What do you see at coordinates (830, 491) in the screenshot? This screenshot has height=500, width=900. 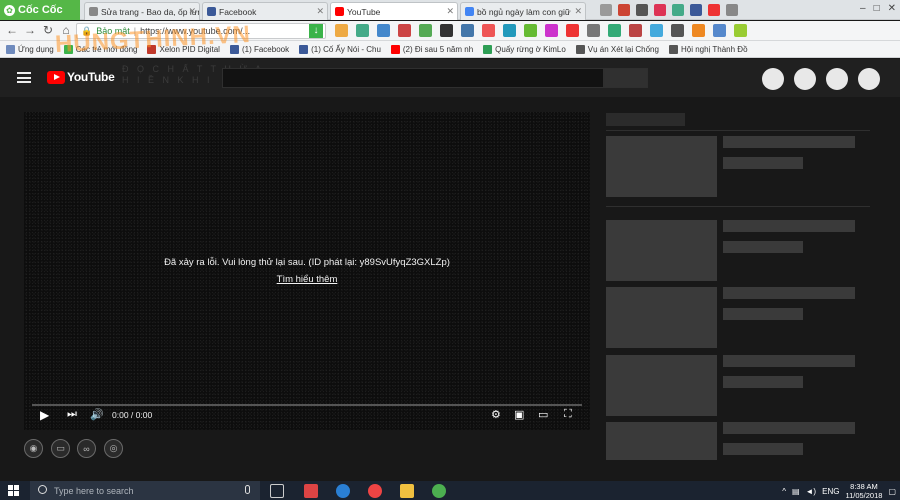 I see `language-indicator: ENG` at bounding box center [830, 491].